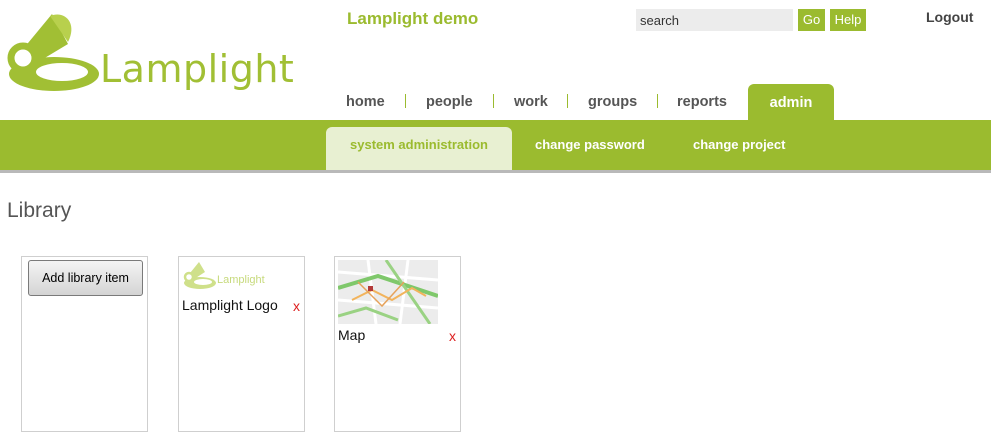 This screenshot has height=439, width=991. What do you see at coordinates (449, 102) in the screenshot?
I see `nav-people: people` at bounding box center [449, 102].